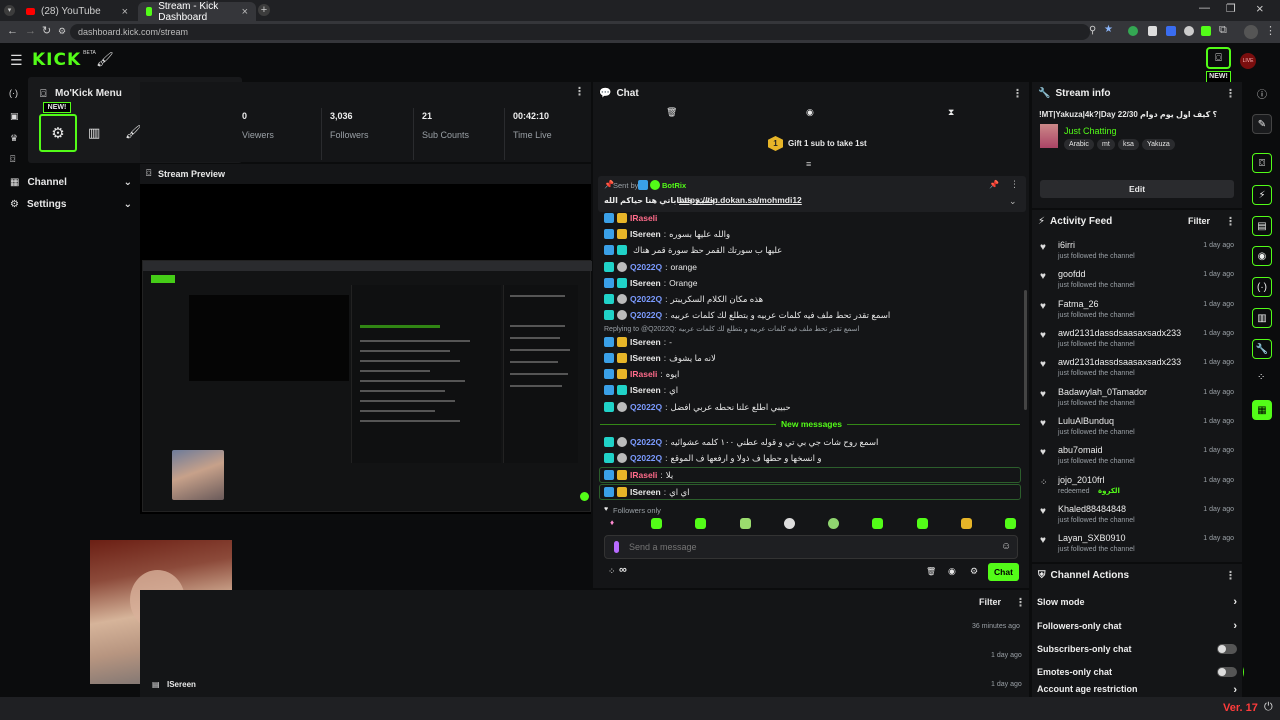 The height and width of the screenshot is (720, 1280). Describe the element at coordinates (951, 112) in the screenshot. I see `hourglass-icon: ⧗` at that location.